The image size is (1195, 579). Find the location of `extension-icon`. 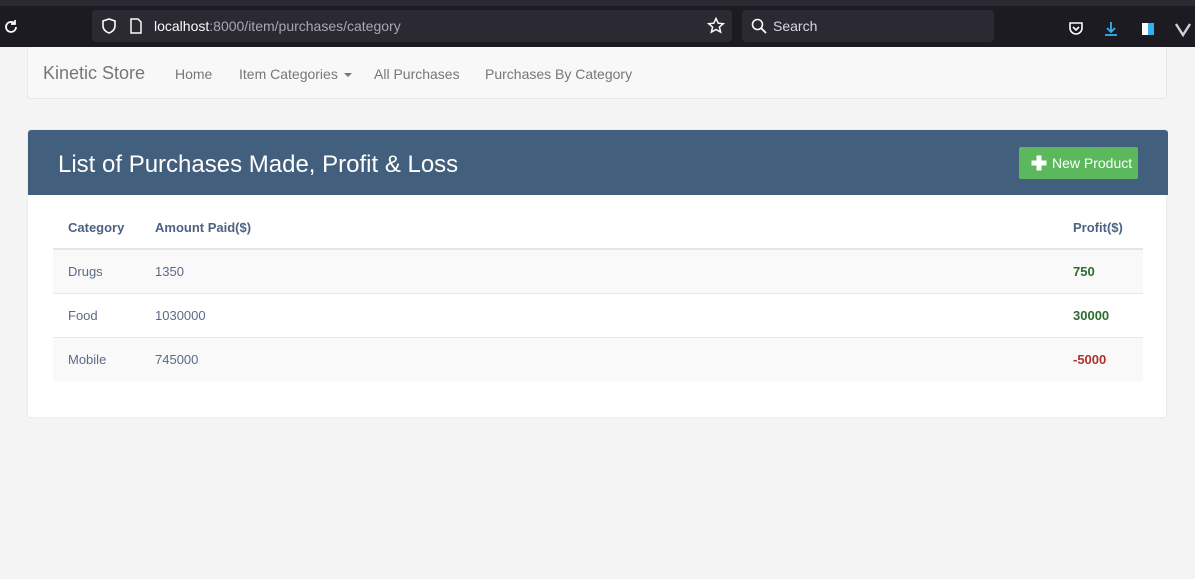

extension-icon is located at coordinates (1148, 29).